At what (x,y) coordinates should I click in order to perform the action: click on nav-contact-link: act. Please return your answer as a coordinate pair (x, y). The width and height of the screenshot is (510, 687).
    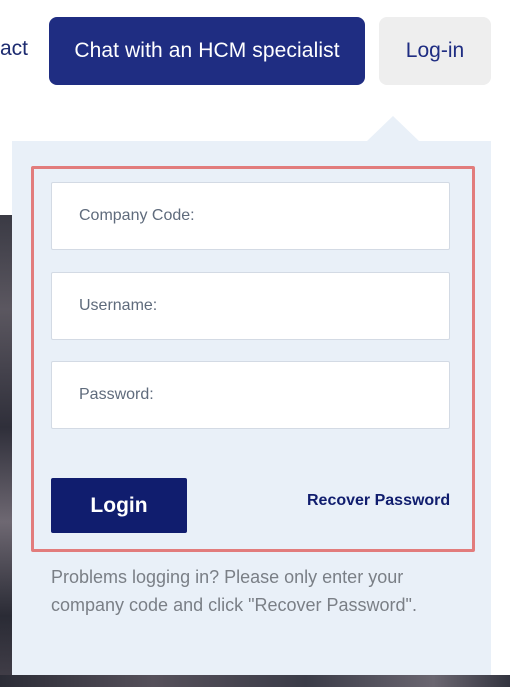
    Looking at the image, I should click on (14, 49).